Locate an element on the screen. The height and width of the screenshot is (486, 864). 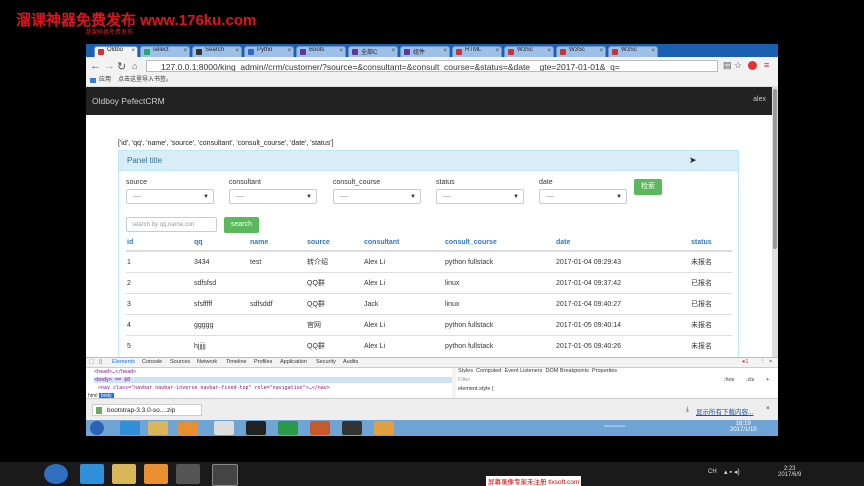
tab-python: Pytho × is located at coordinates (269, 51).